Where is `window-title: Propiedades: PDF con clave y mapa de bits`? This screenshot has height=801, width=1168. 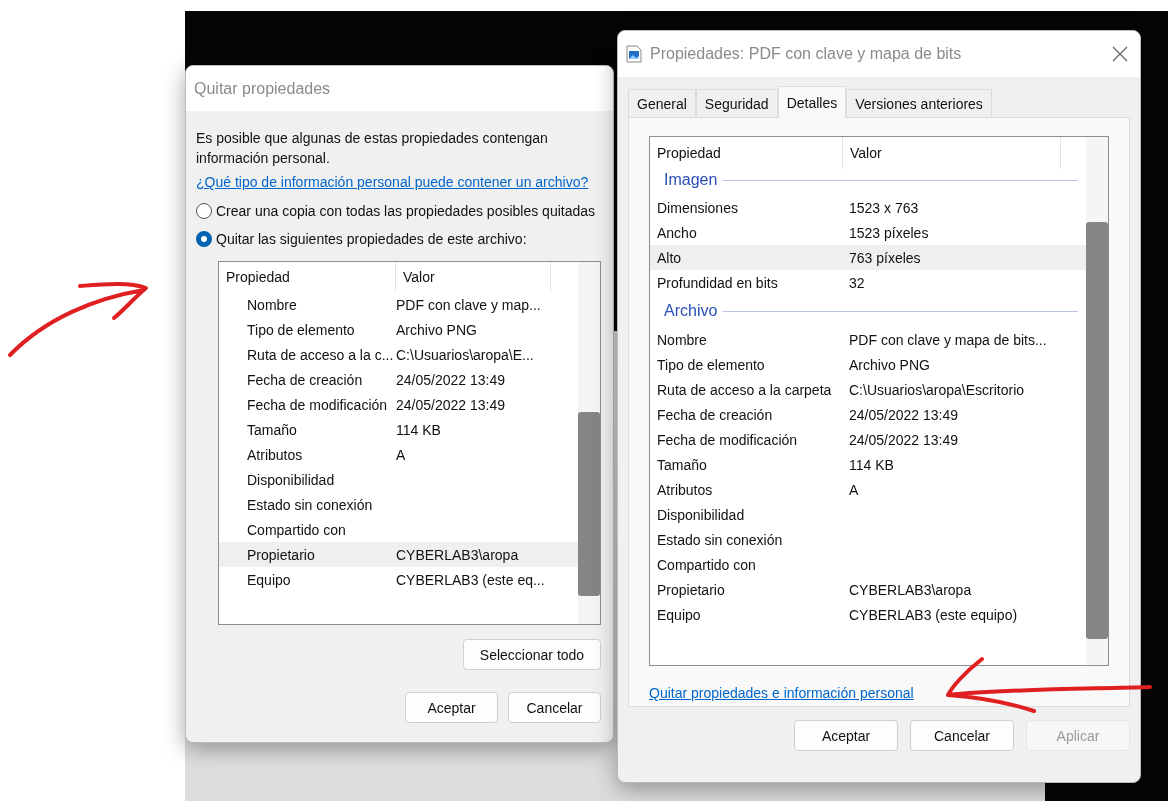 window-title: Propiedades: PDF con clave y mapa de bits is located at coordinates (806, 54).